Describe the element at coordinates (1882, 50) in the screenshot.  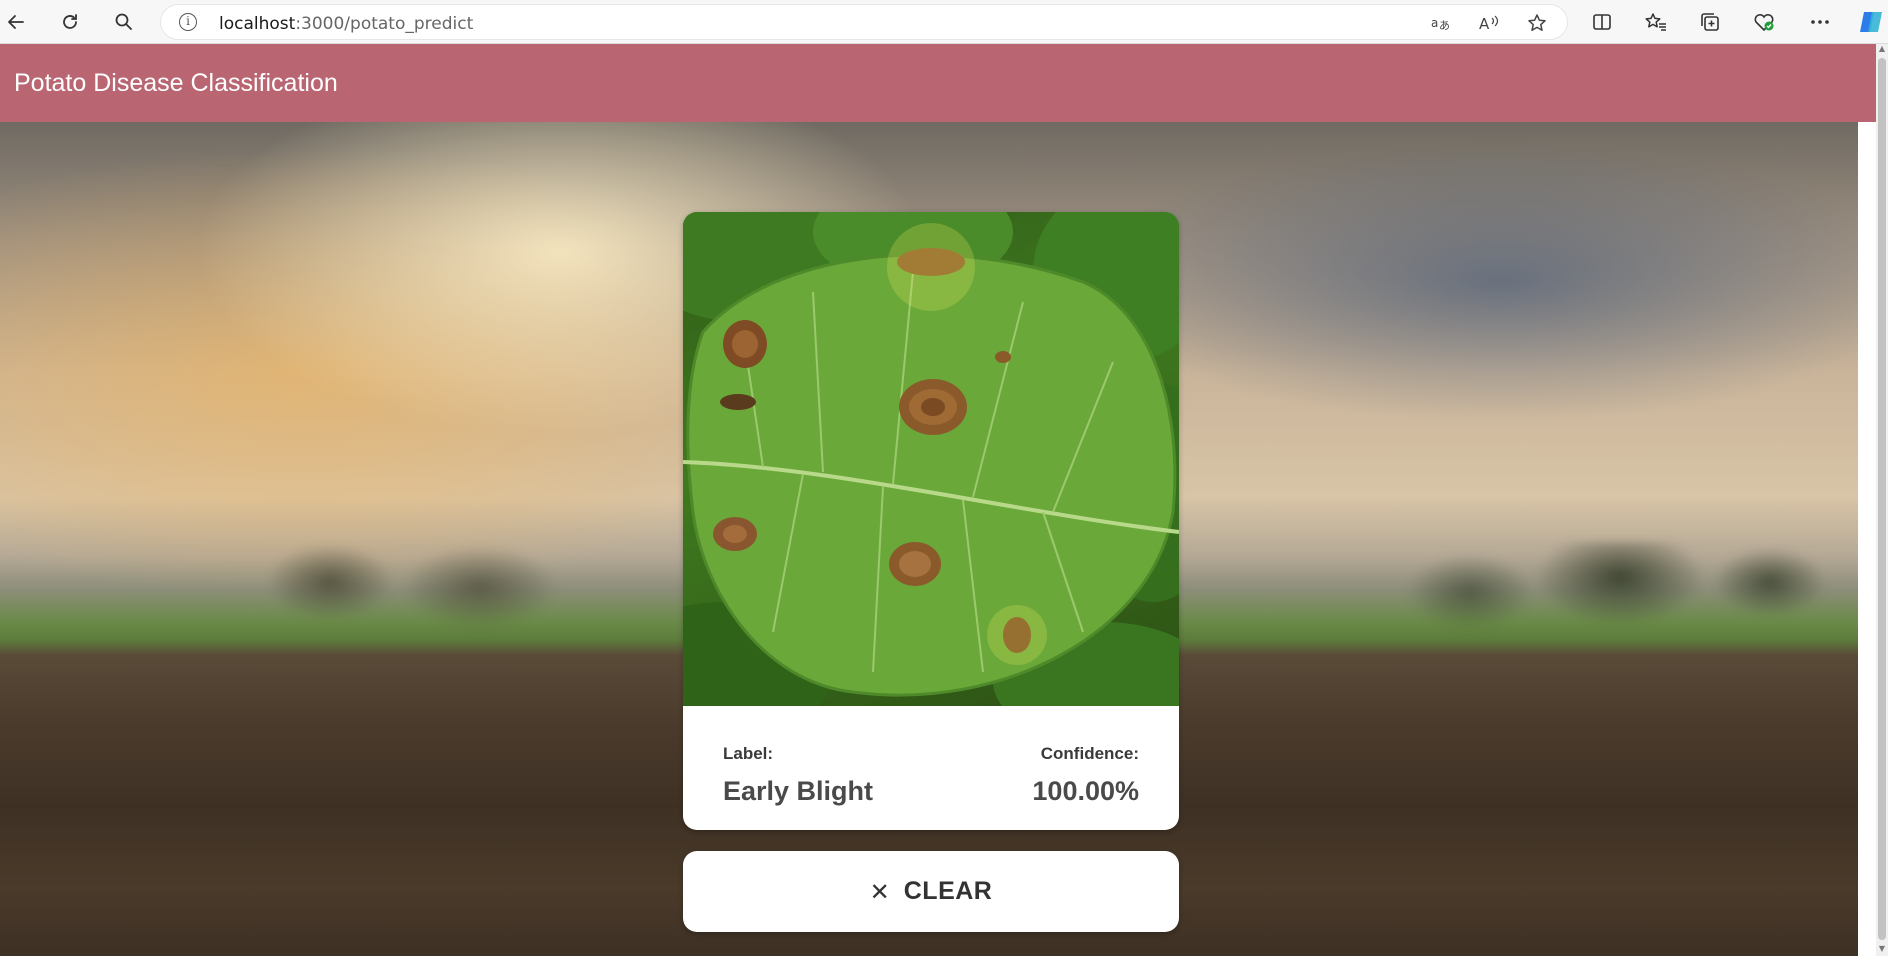
I see `scroll-up-icon: ▲` at that location.